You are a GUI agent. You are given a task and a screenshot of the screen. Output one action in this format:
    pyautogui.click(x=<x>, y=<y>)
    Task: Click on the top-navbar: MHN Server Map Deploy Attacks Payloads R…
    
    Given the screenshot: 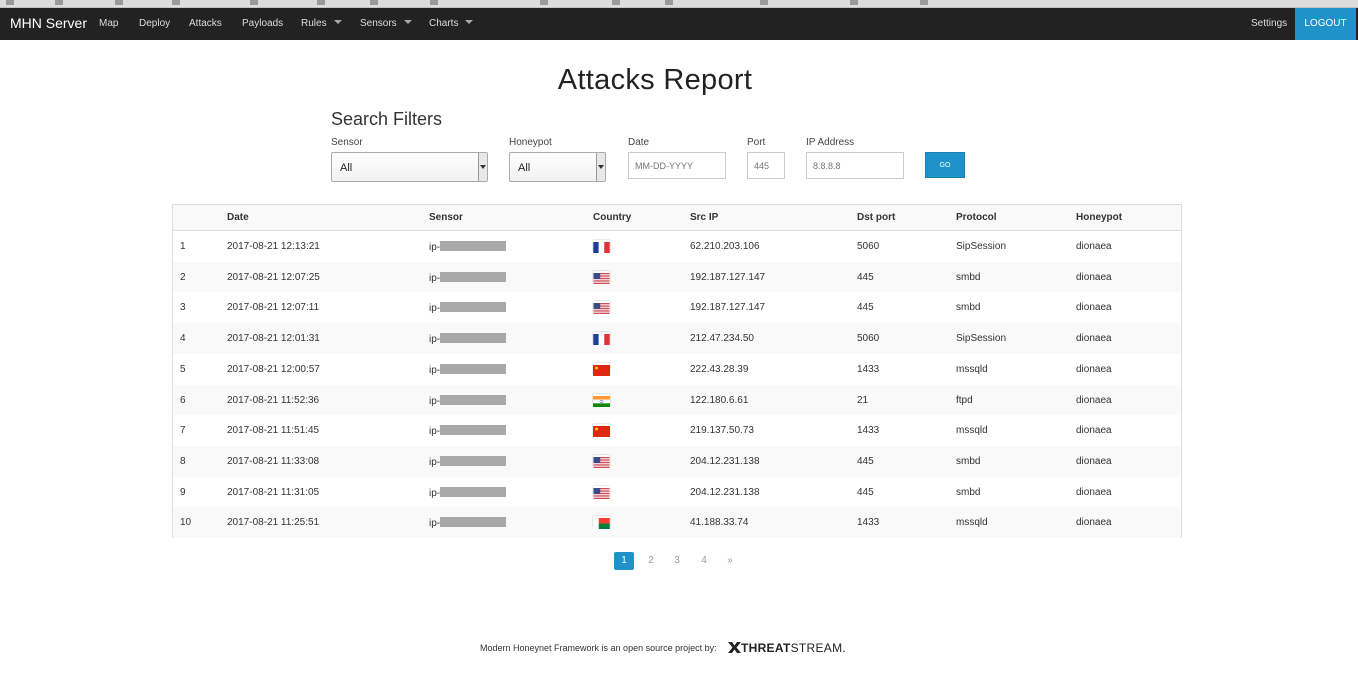 What is the action you would take?
    pyautogui.click(x=679, y=24)
    